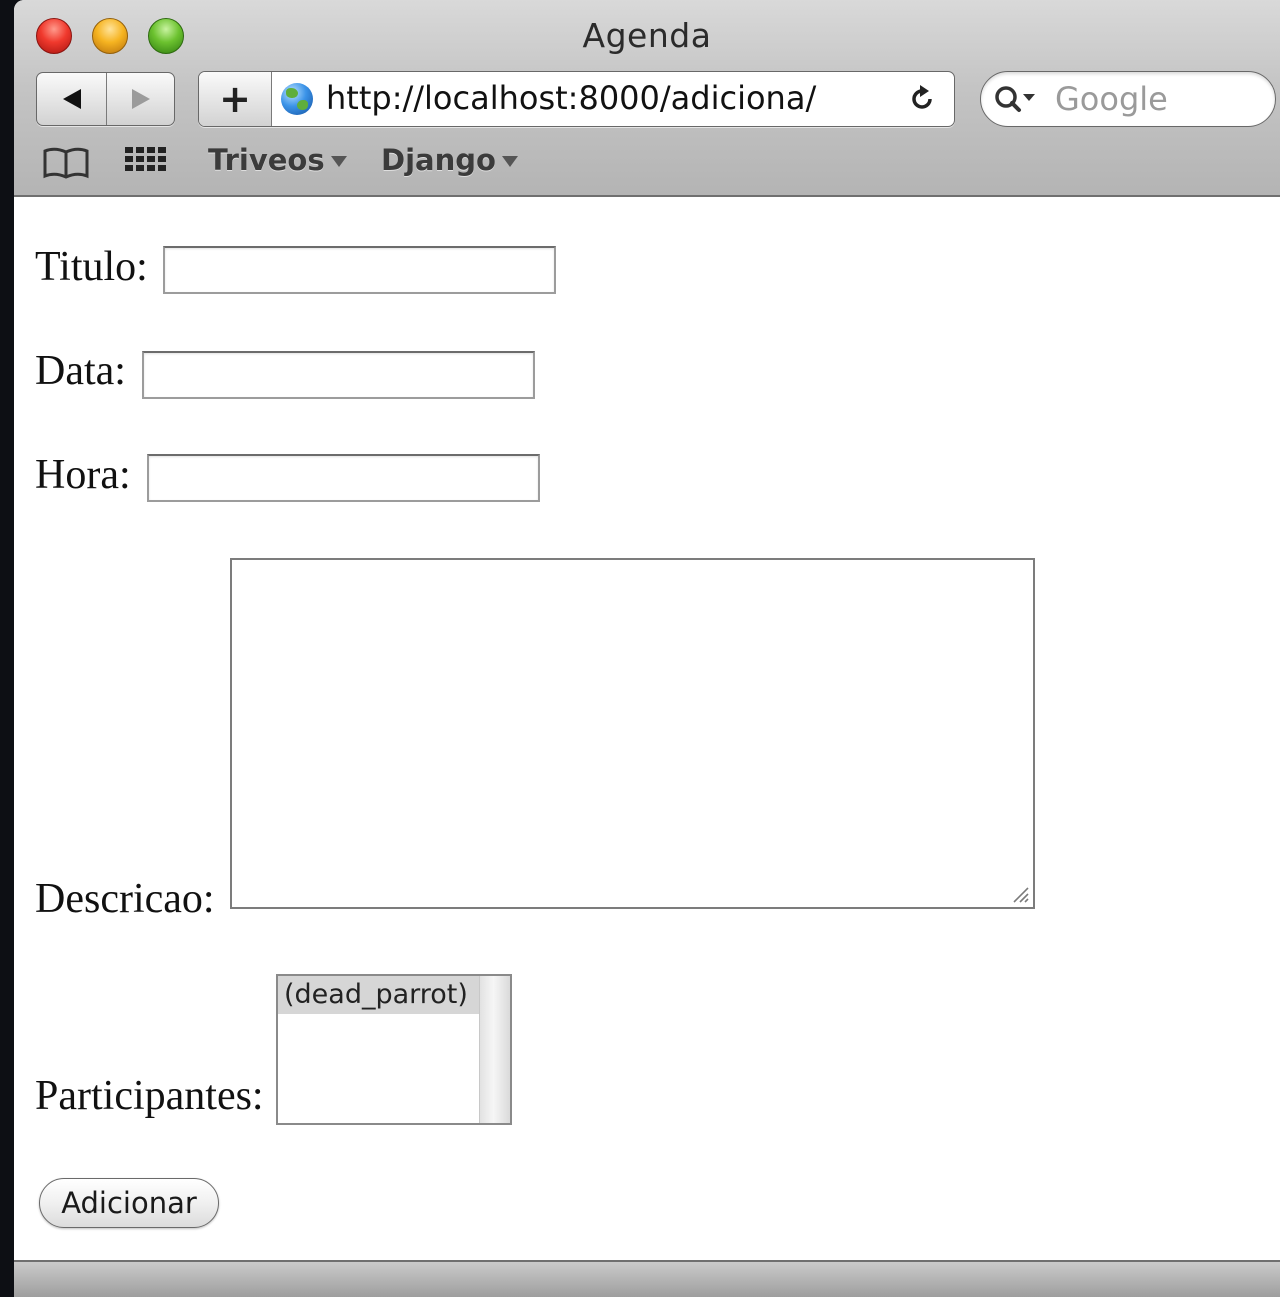 Image resolution: width=1280 pixels, height=1297 pixels. I want to click on descricao-label: Descricao:, so click(125, 899).